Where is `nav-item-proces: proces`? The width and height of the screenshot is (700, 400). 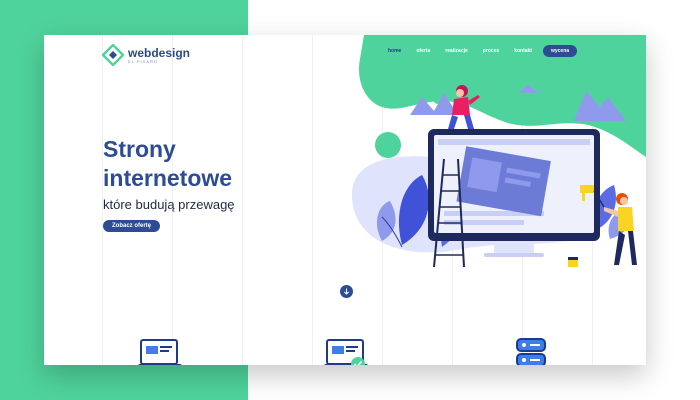 nav-item-proces: proces is located at coordinates (491, 51).